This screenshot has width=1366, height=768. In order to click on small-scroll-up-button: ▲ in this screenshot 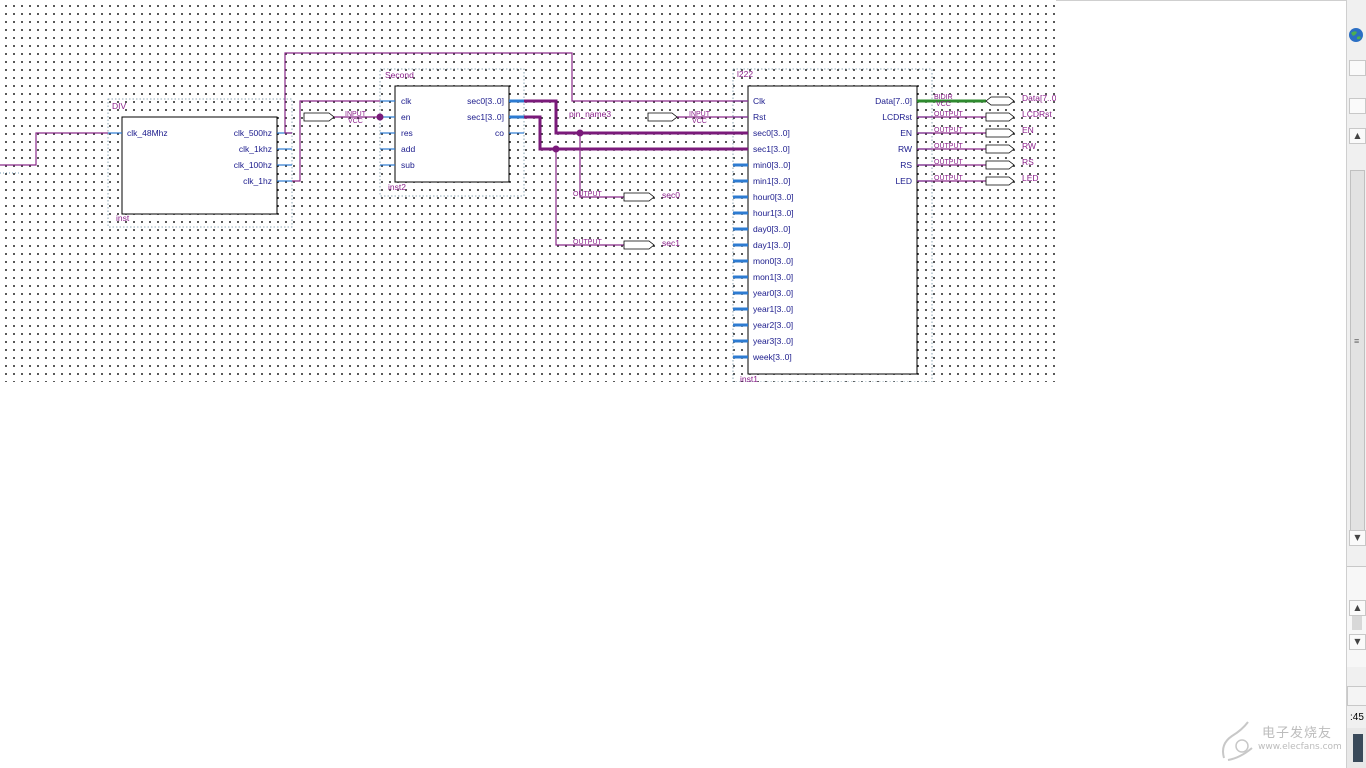, I will do `click(1357, 608)`.